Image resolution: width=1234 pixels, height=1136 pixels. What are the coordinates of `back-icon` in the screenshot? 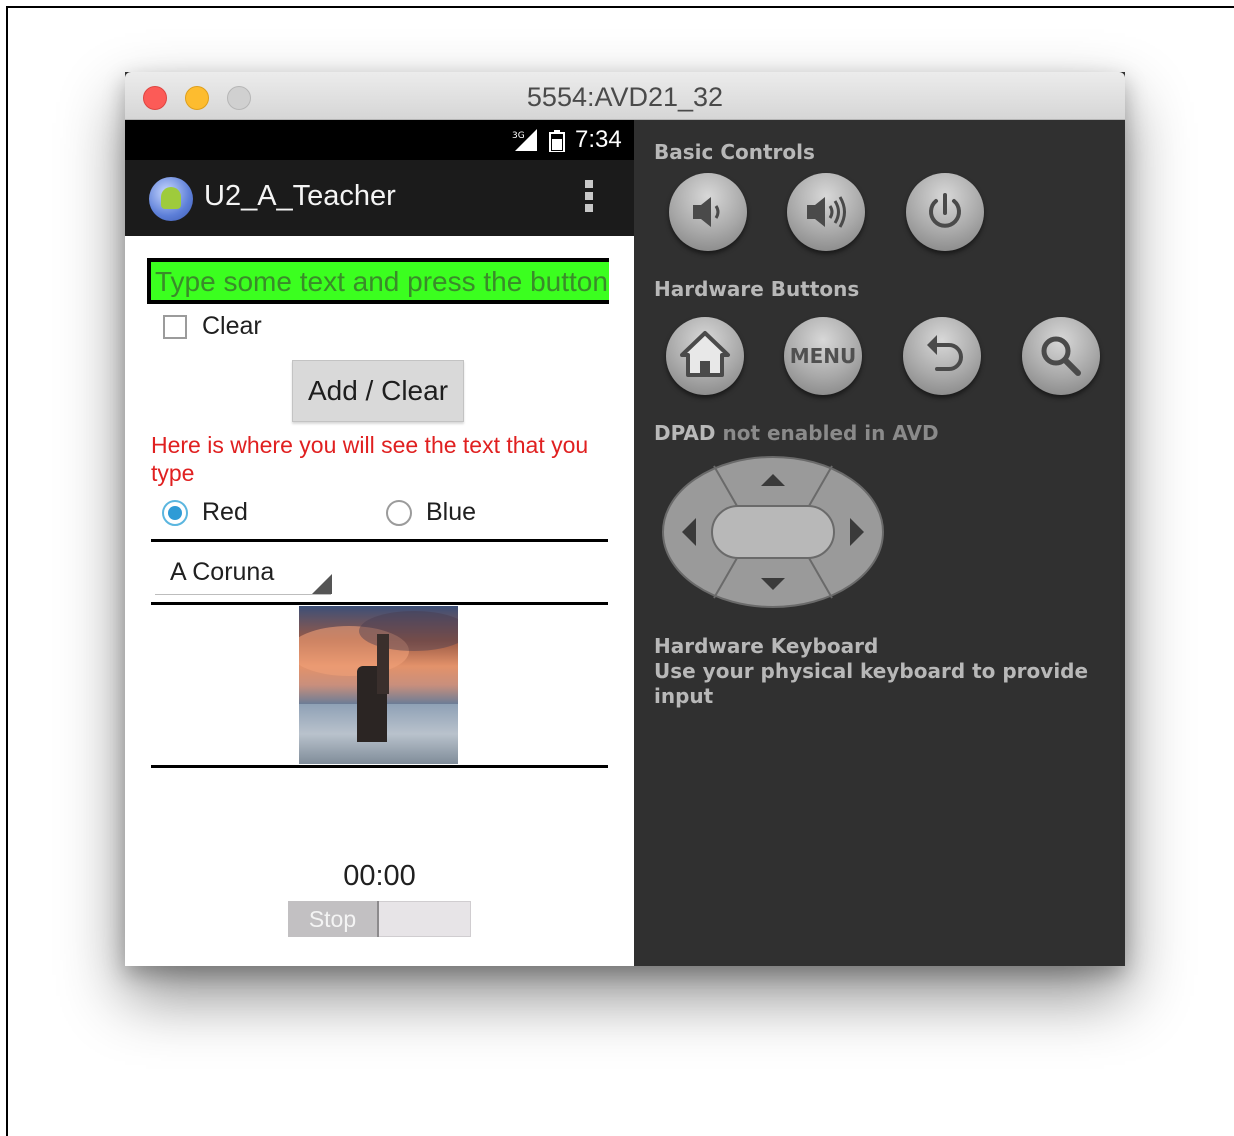 It's located at (945, 353).